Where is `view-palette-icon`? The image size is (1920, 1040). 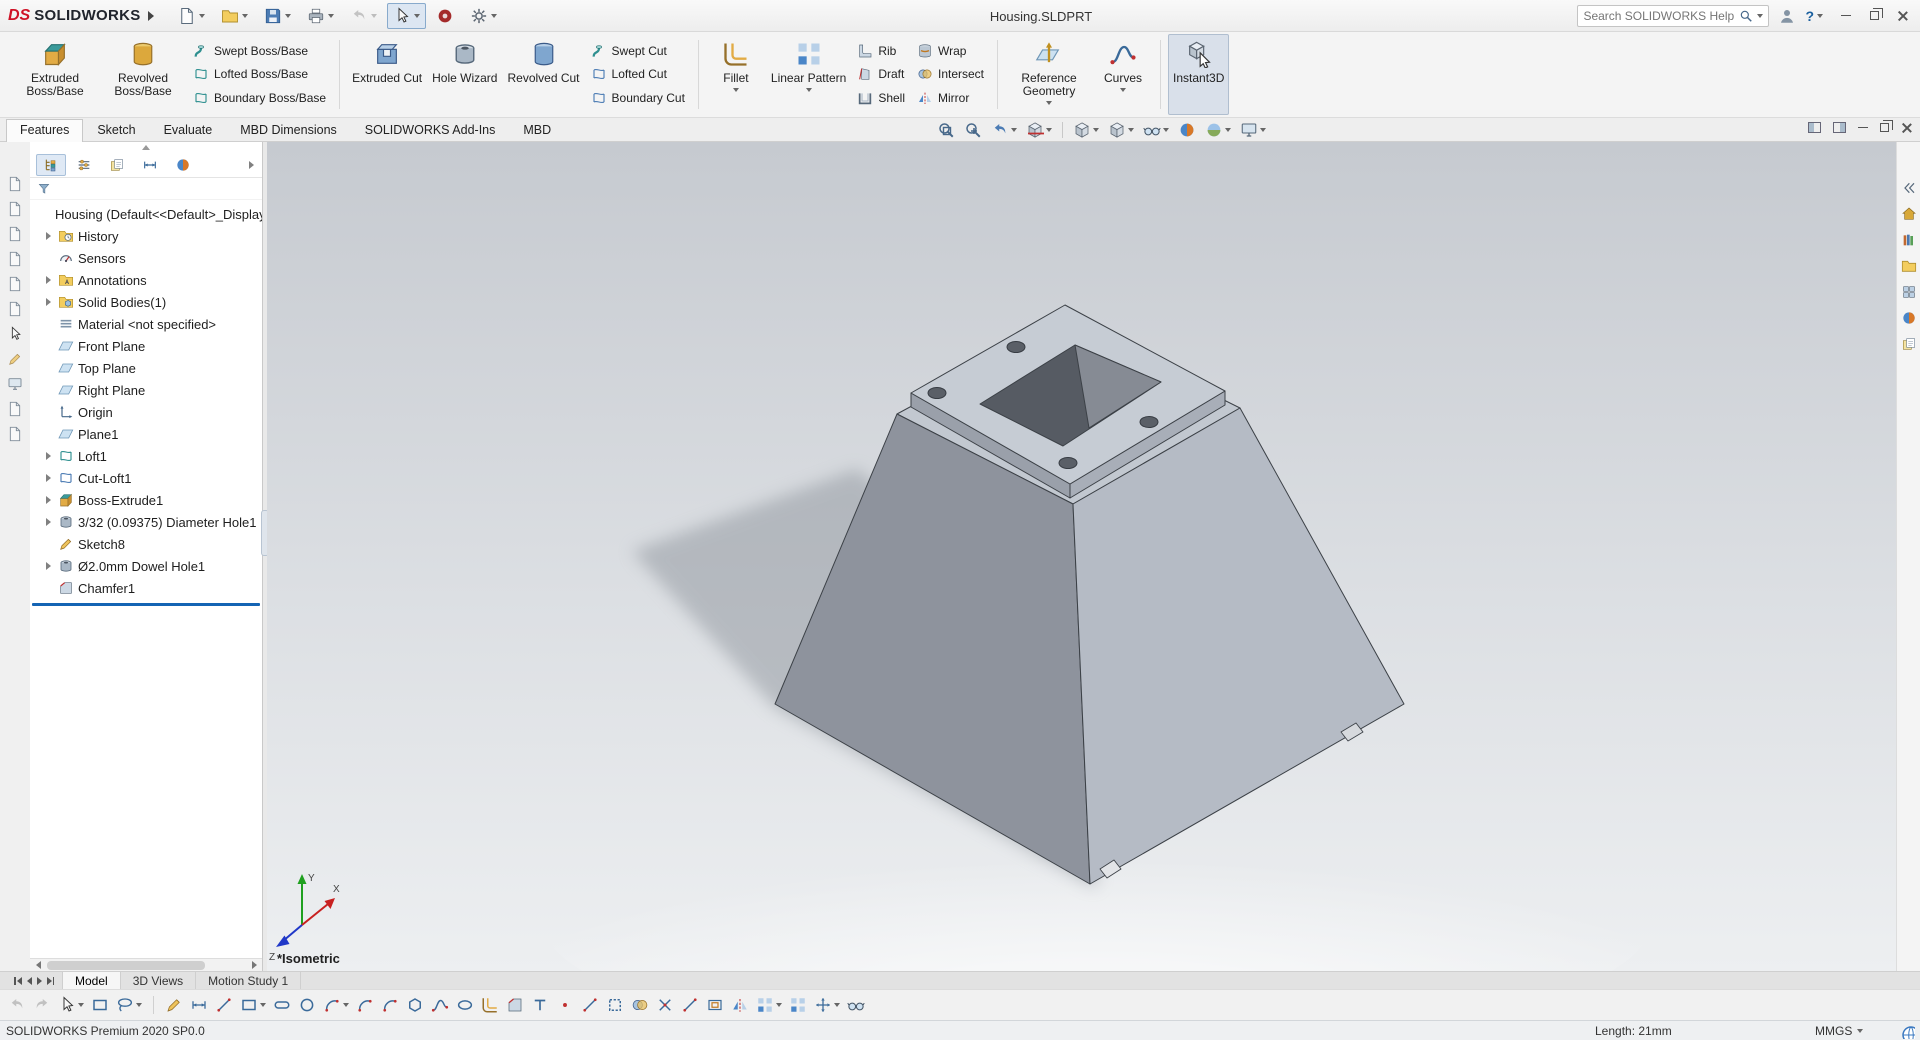 view-palette-icon is located at coordinates (1909, 292).